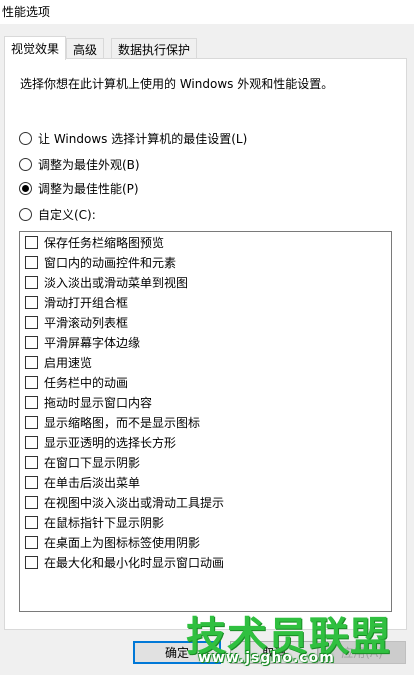  I want to click on effect-item: 在单击后淡出菜单, so click(82, 482).